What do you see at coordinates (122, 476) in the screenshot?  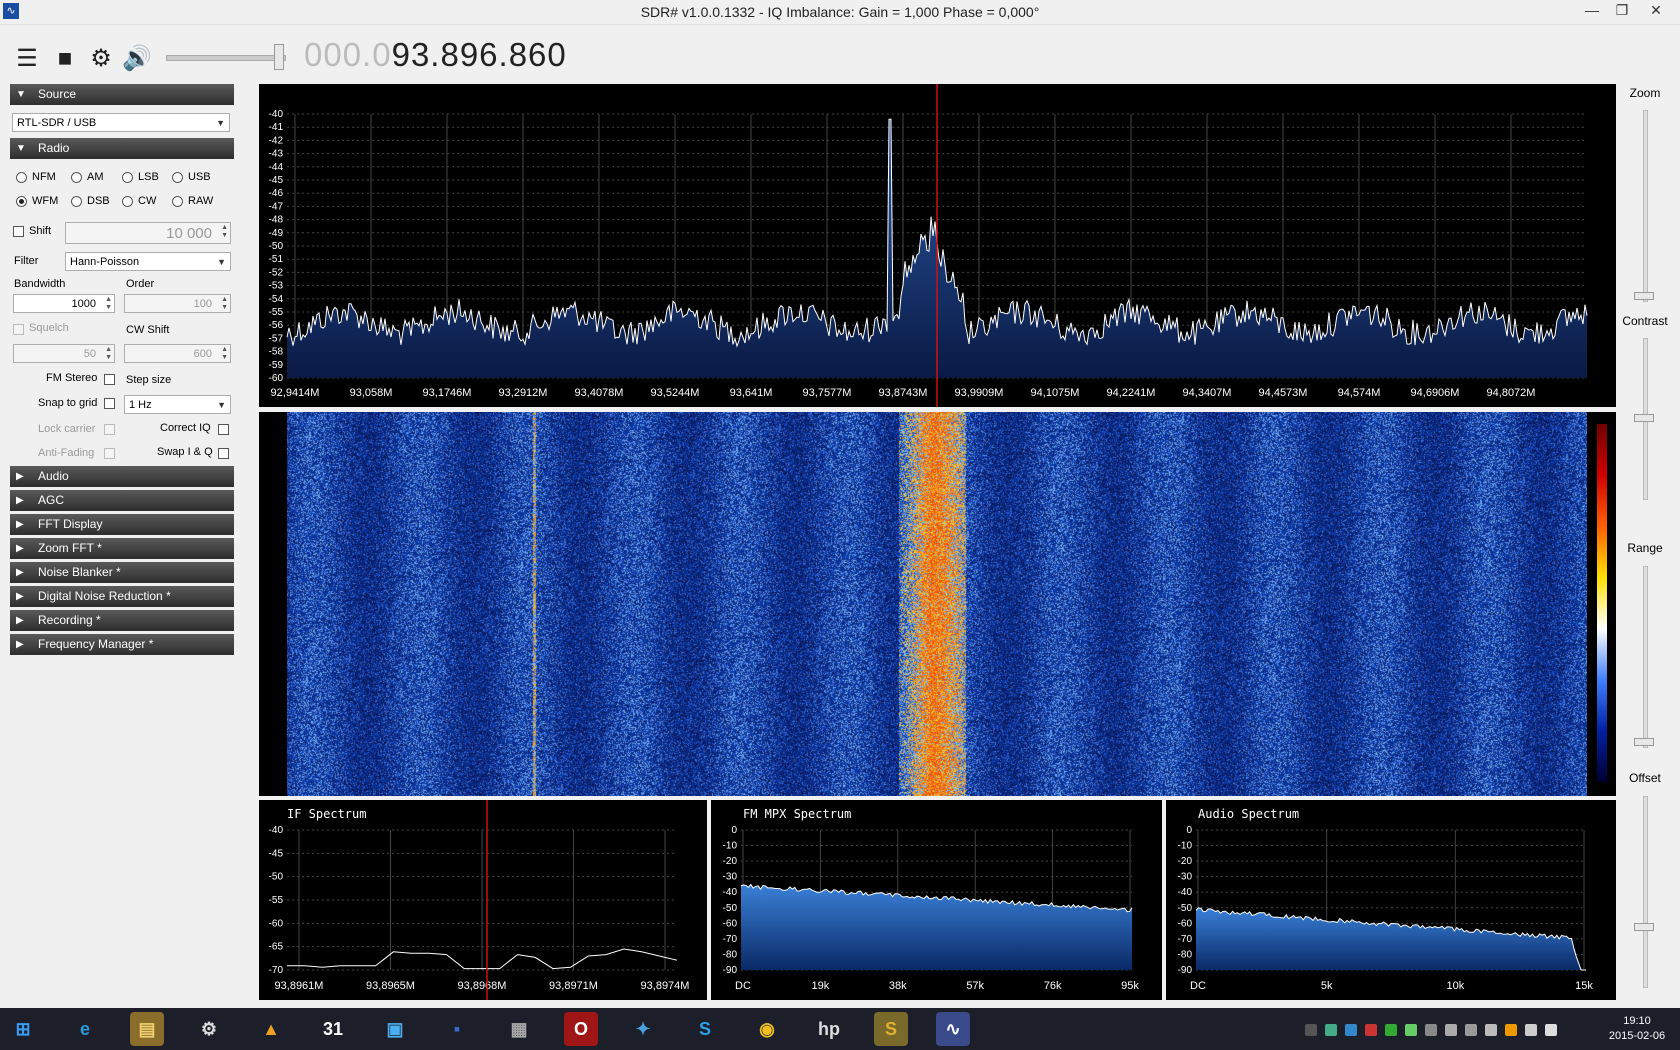 I see `section-header-audio: ▶ Audio` at bounding box center [122, 476].